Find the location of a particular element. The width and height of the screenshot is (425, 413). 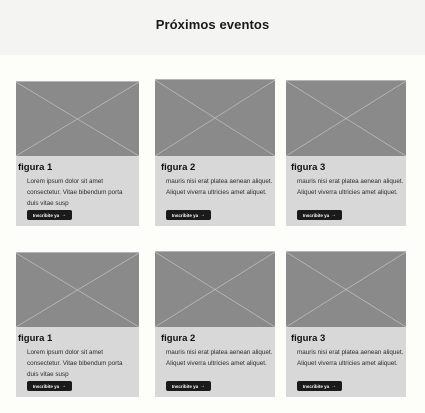

page-header: Próximos eventos is located at coordinates (212, 27).